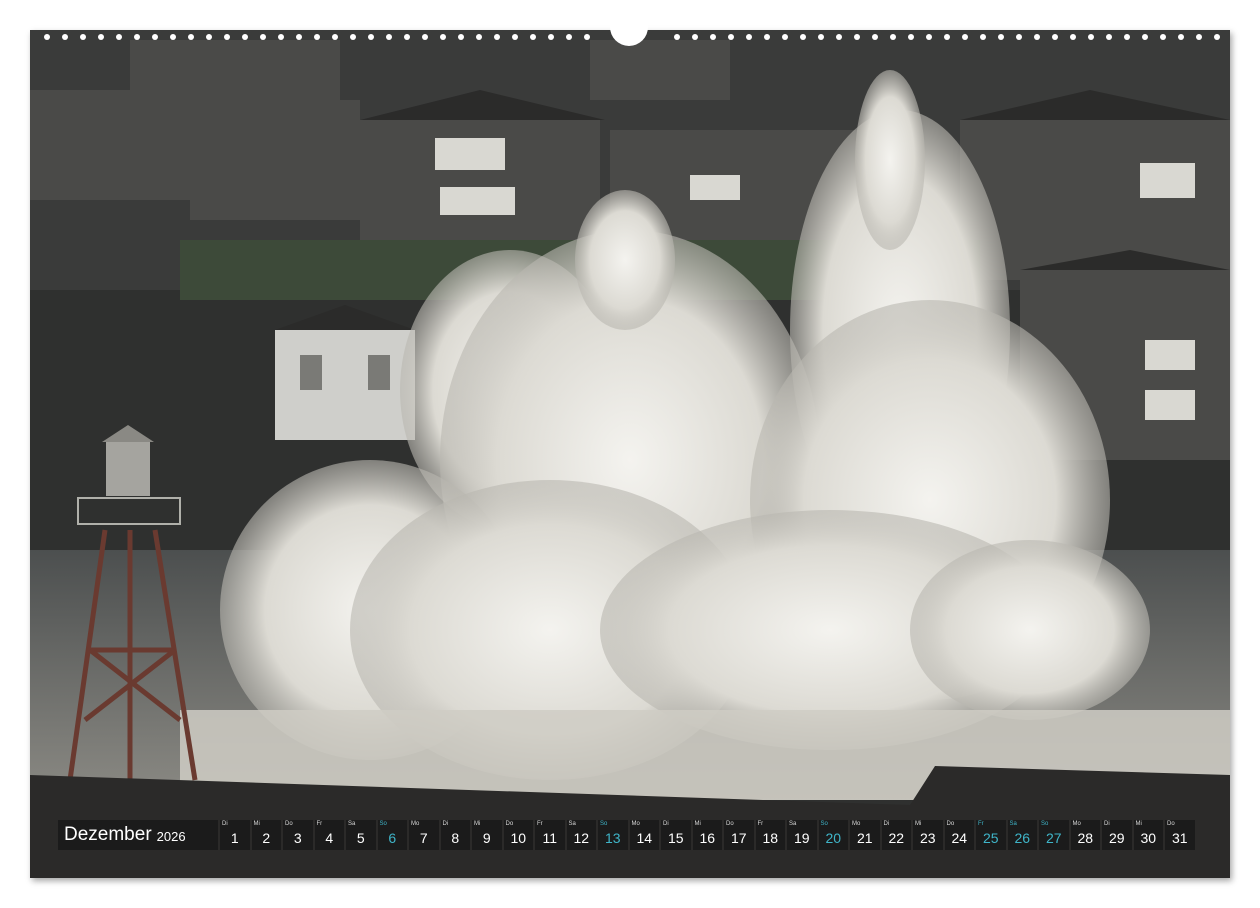 The image size is (1260, 908). I want to click on day-cell: Di 1, so click(235, 835).